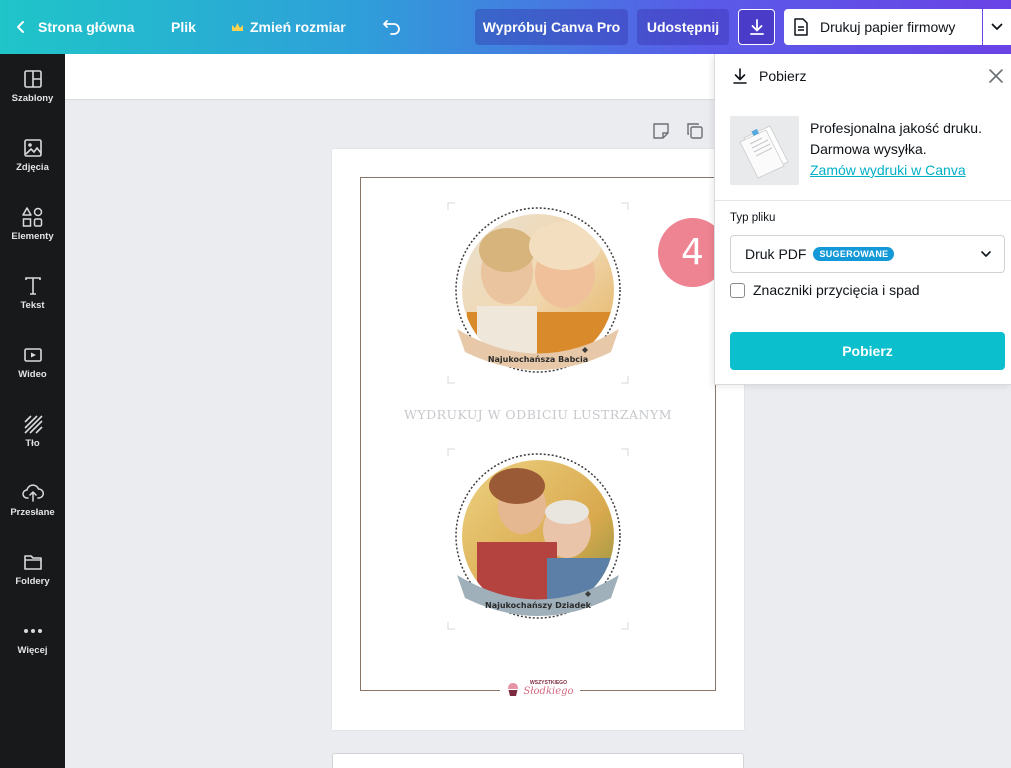 The image size is (1011, 768). What do you see at coordinates (783, 76) in the screenshot?
I see `download-panel-title: Pobierz` at bounding box center [783, 76].